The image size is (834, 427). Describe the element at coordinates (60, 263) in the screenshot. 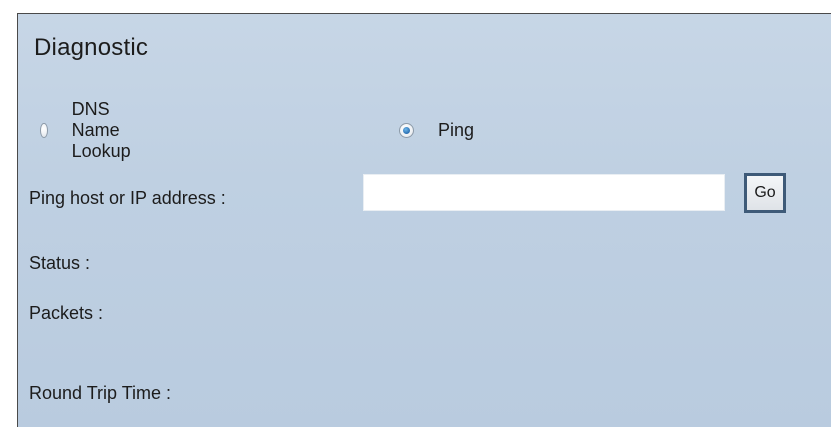

I see `status-label: Status :` at that location.